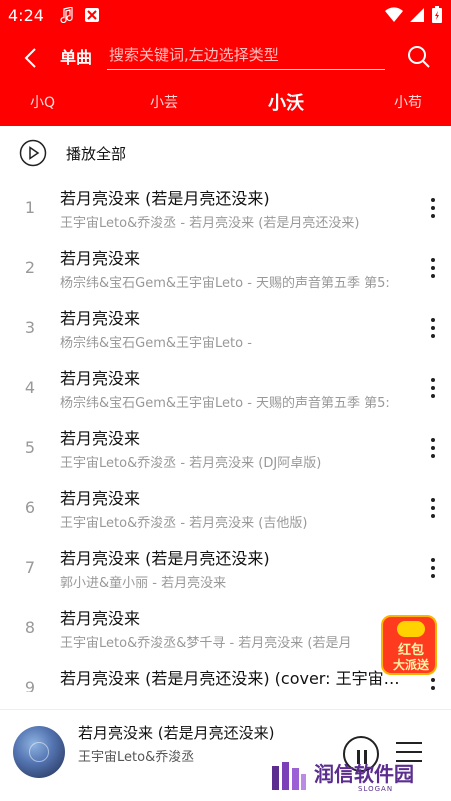 The image size is (451, 801). What do you see at coordinates (30, 567) in the screenshot?
I see `song-index: 7` at bounding box center [30, 567].